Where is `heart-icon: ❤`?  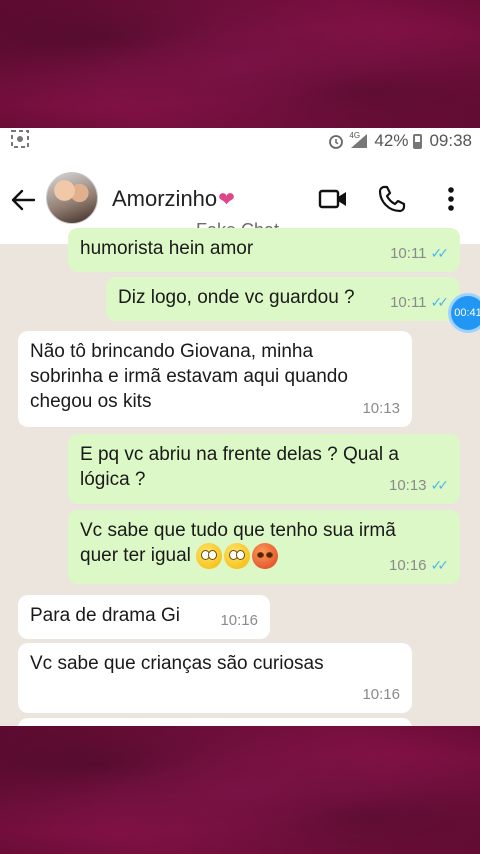 heart-icon: ❤ is located at coordinates (226, 200).